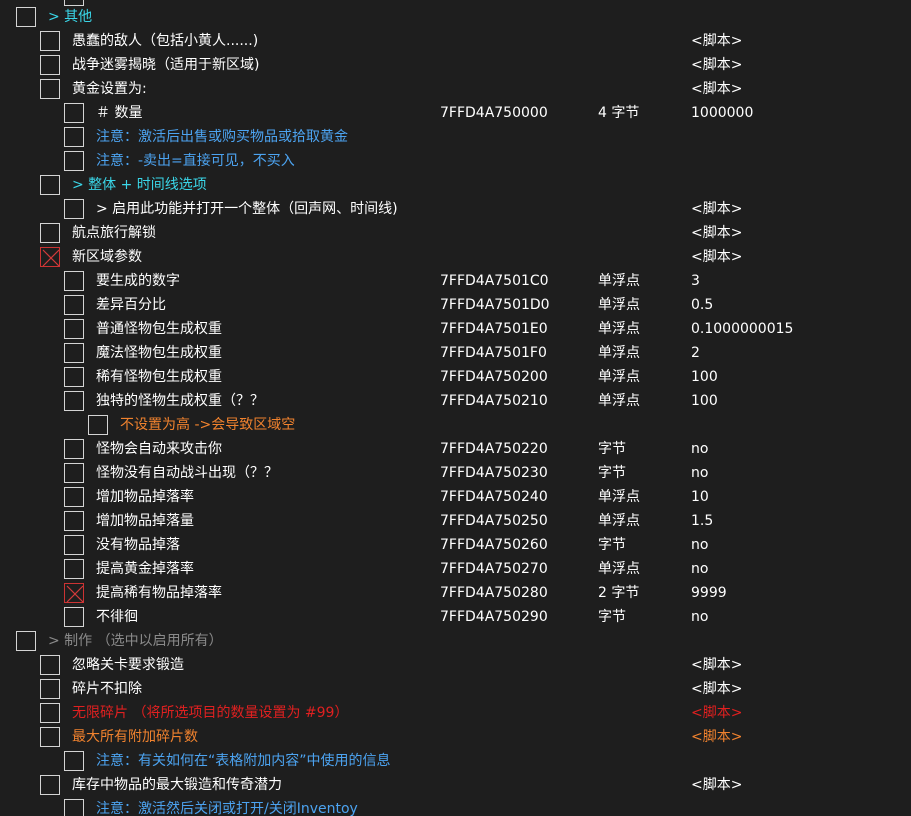 Image resolution: width=911 pixels, height=816 pixels. What do you see at coordinates (455, 425) in the screenshot?
I see `table-row: 不设置为高 ->会导致区域空` at bounding box center [455, 425].